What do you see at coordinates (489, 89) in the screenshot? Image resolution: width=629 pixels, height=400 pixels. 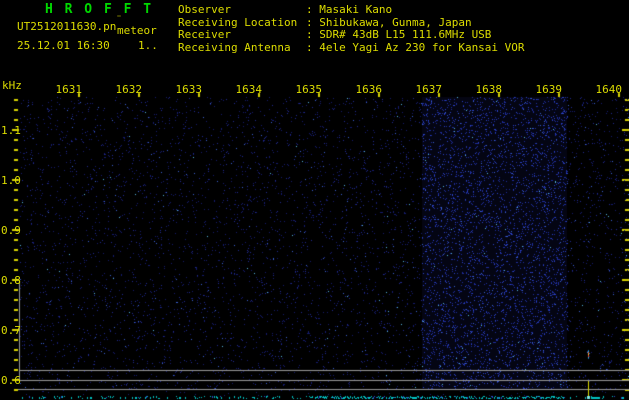 I see `x-axis-label: 1638` at bounding box center [489, 89].